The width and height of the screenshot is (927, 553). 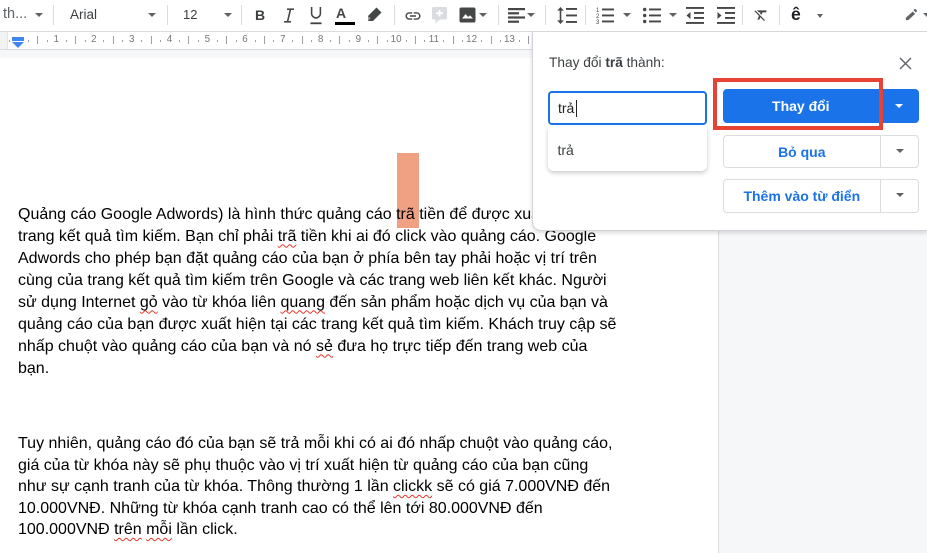 I want to click on svg-text: 3, so click(x=598, y=22).